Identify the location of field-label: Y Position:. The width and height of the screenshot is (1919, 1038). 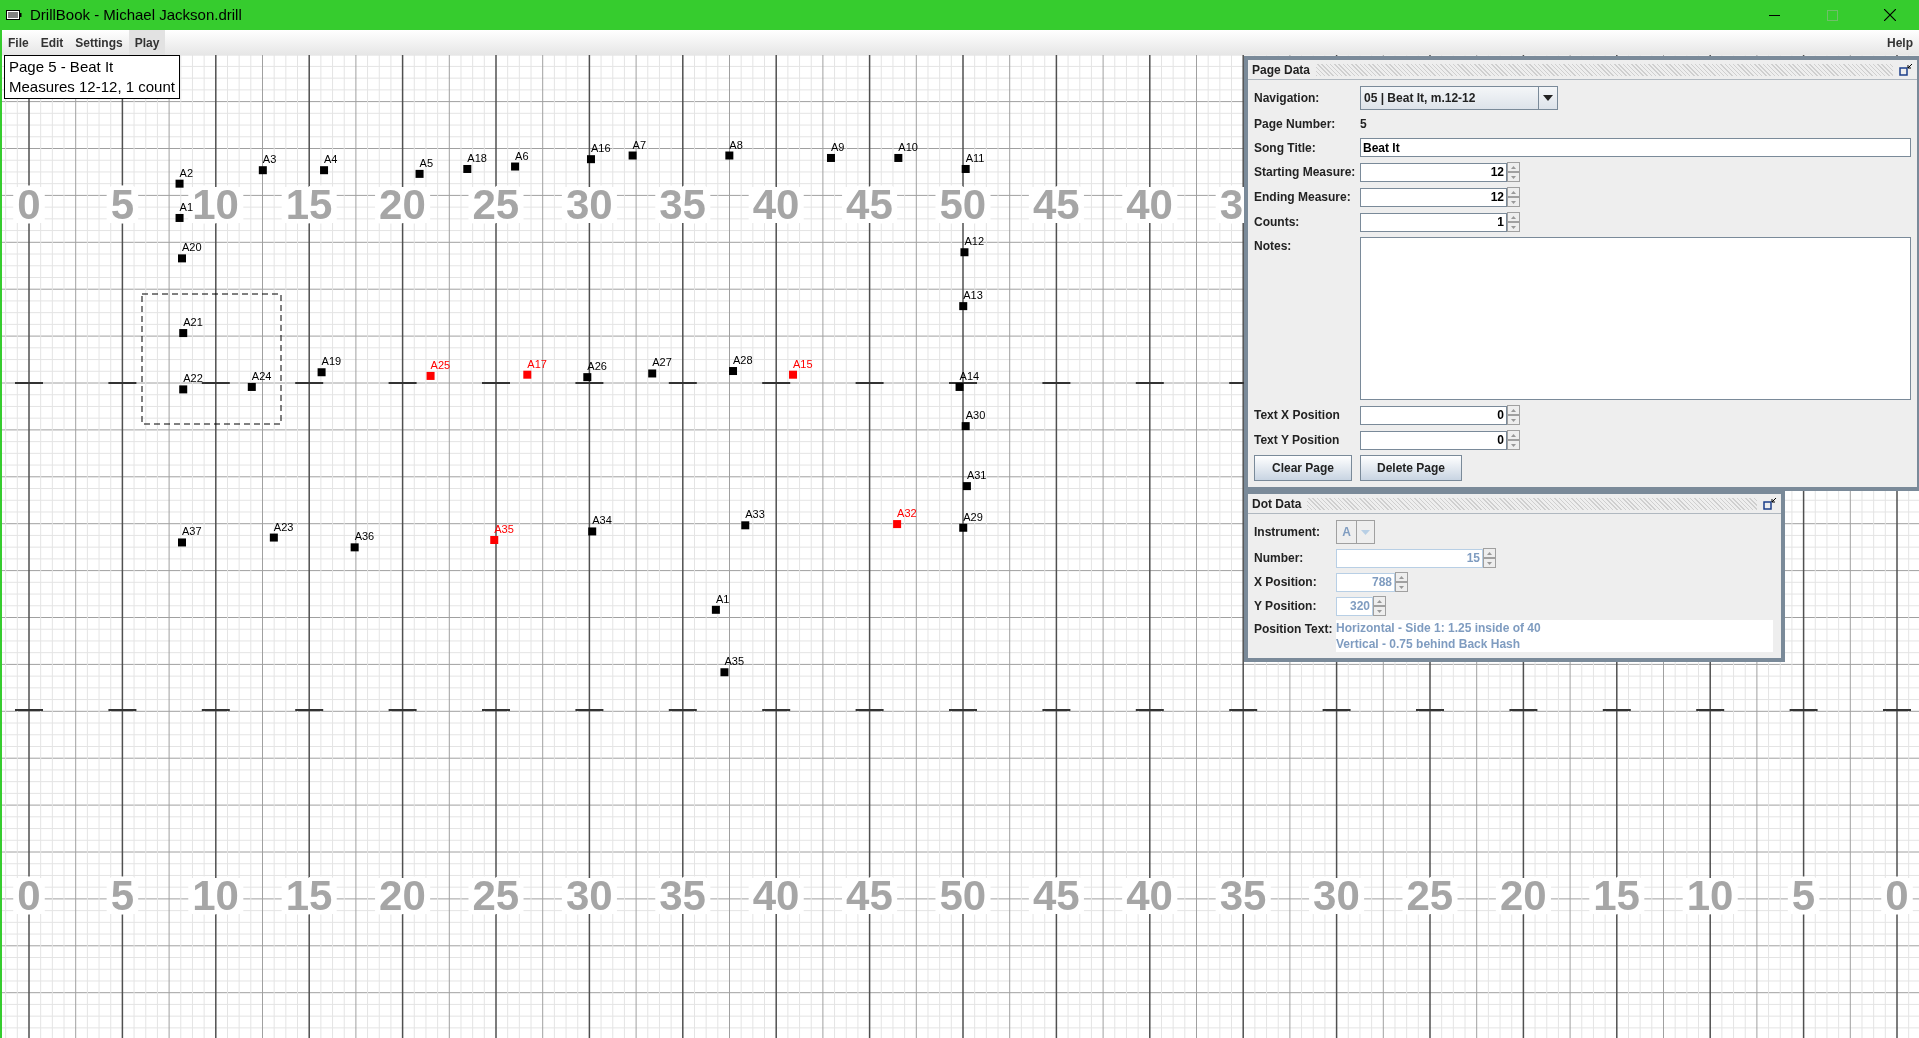
(1286, 606).